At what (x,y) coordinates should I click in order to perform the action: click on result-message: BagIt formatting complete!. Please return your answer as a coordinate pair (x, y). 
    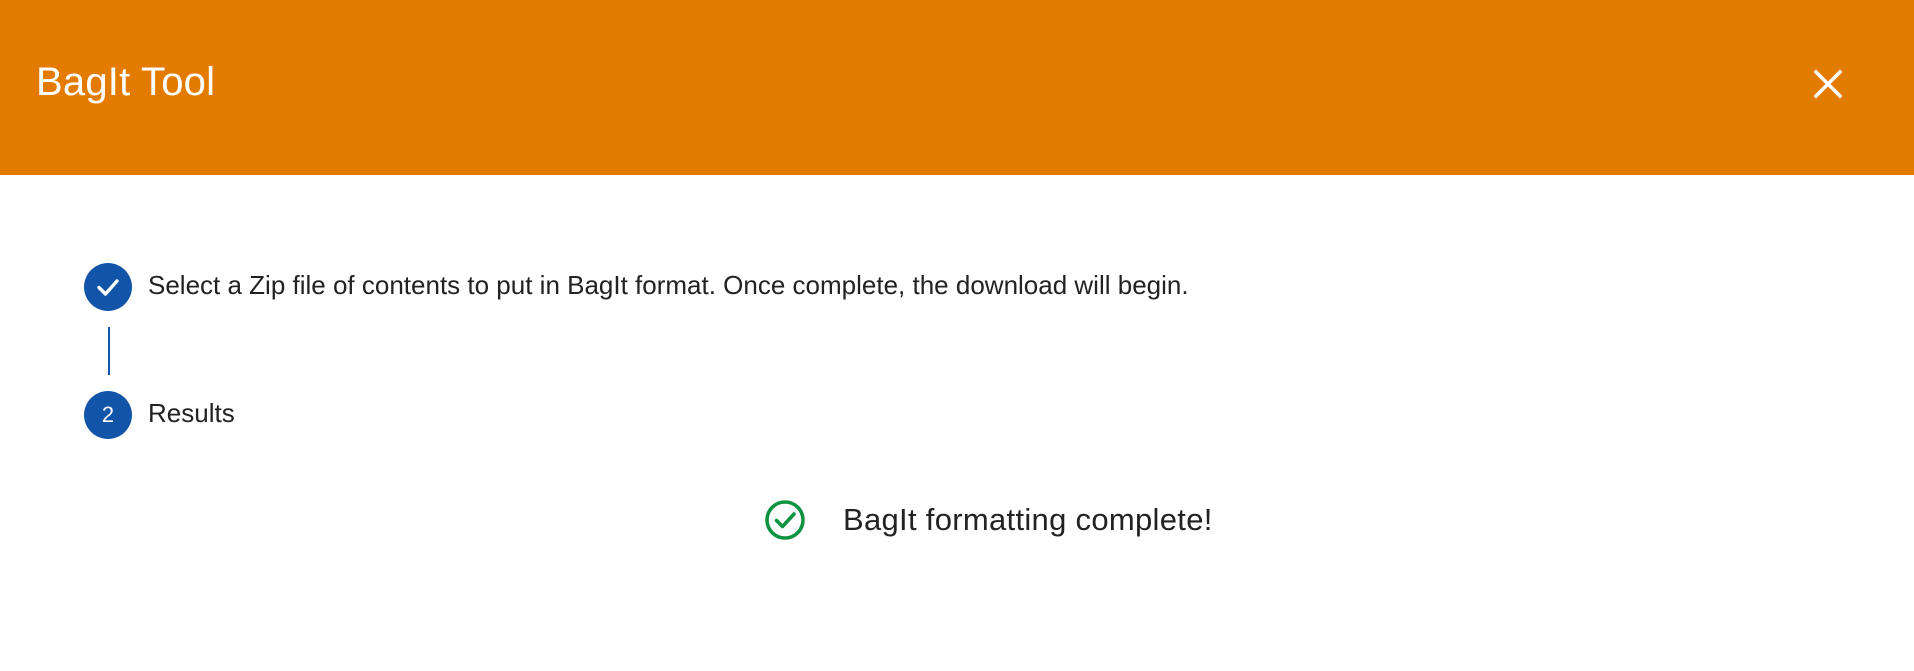
    Looking at the image, I should click on (988, 520).